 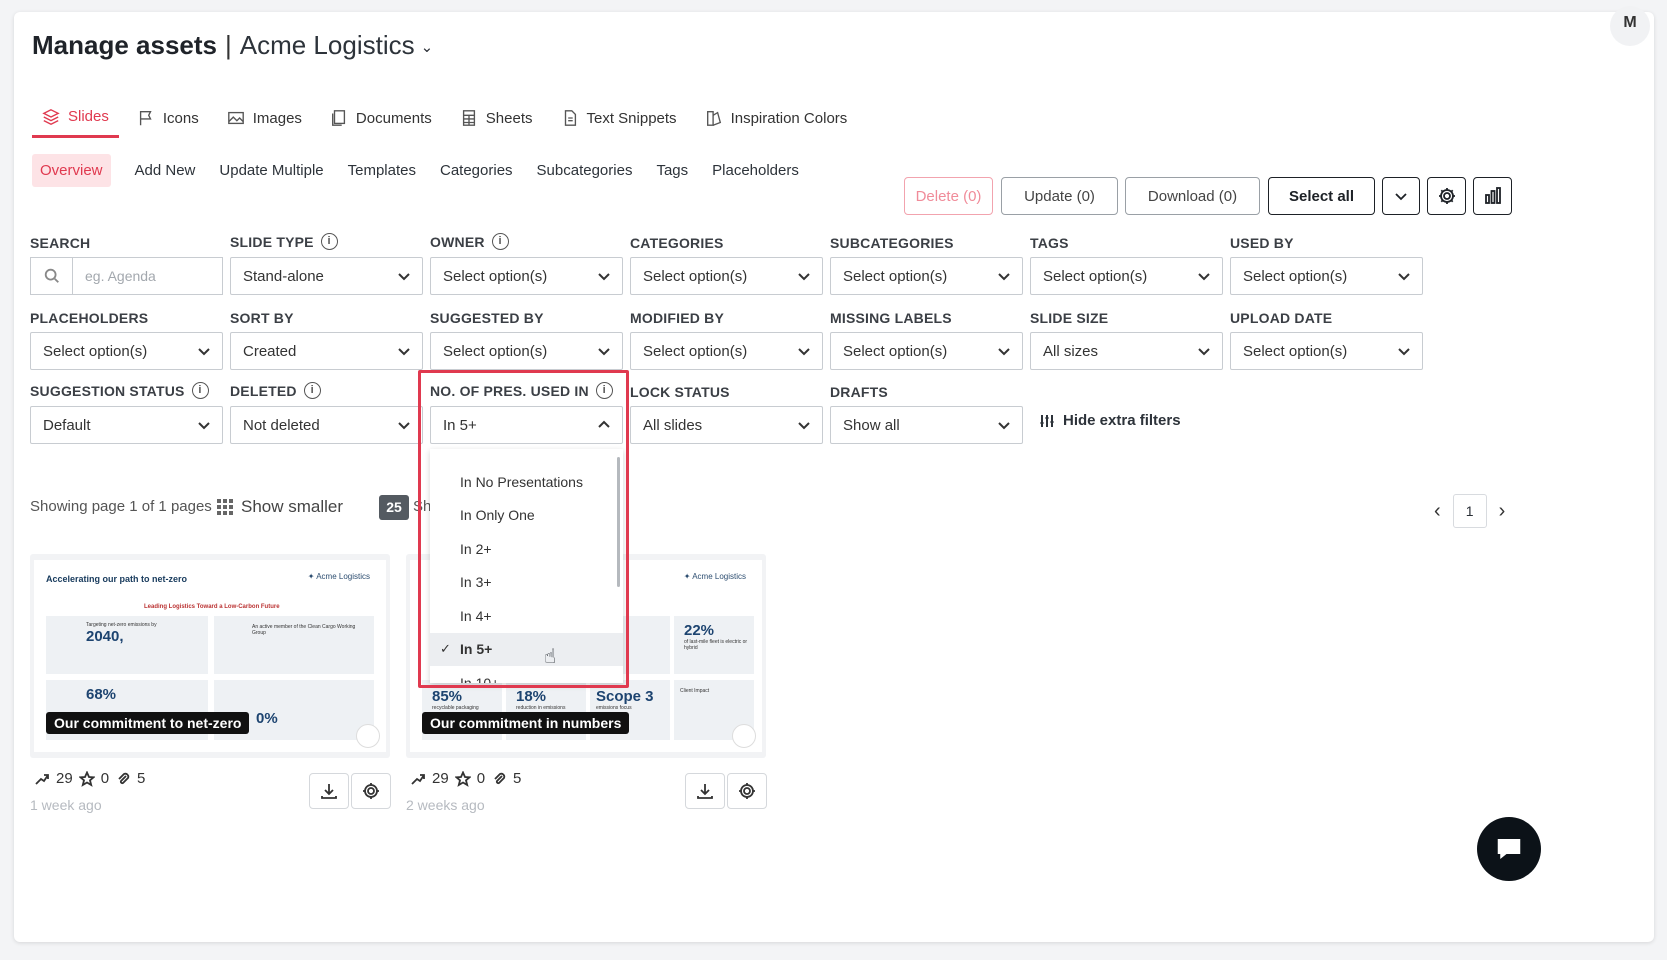 I want to click on upload-age: 1 week ago, so click(x=66, y=805).